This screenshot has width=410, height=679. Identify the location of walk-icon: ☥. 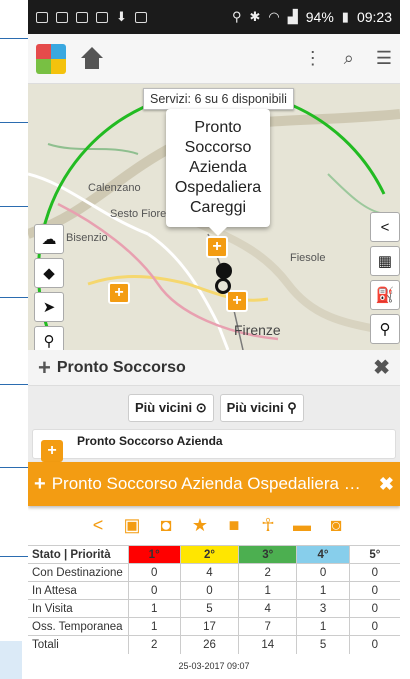
(268, 525).